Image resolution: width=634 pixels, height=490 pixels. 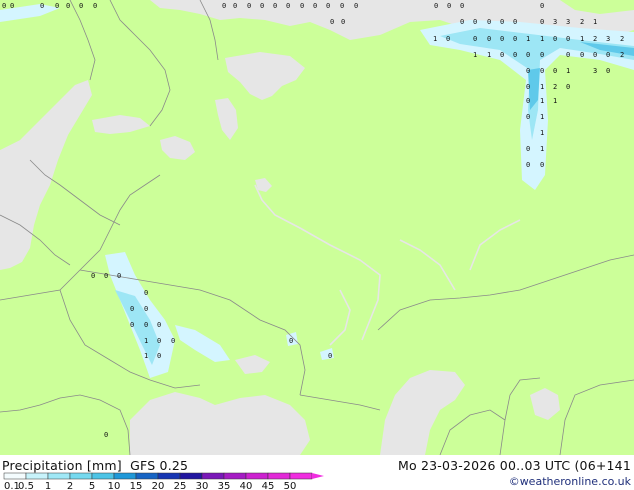 What do you see at coordinates (26, 485) in the screenshot?
I see `scale-tick-label: 0.5` at bounding box center [26, 485].